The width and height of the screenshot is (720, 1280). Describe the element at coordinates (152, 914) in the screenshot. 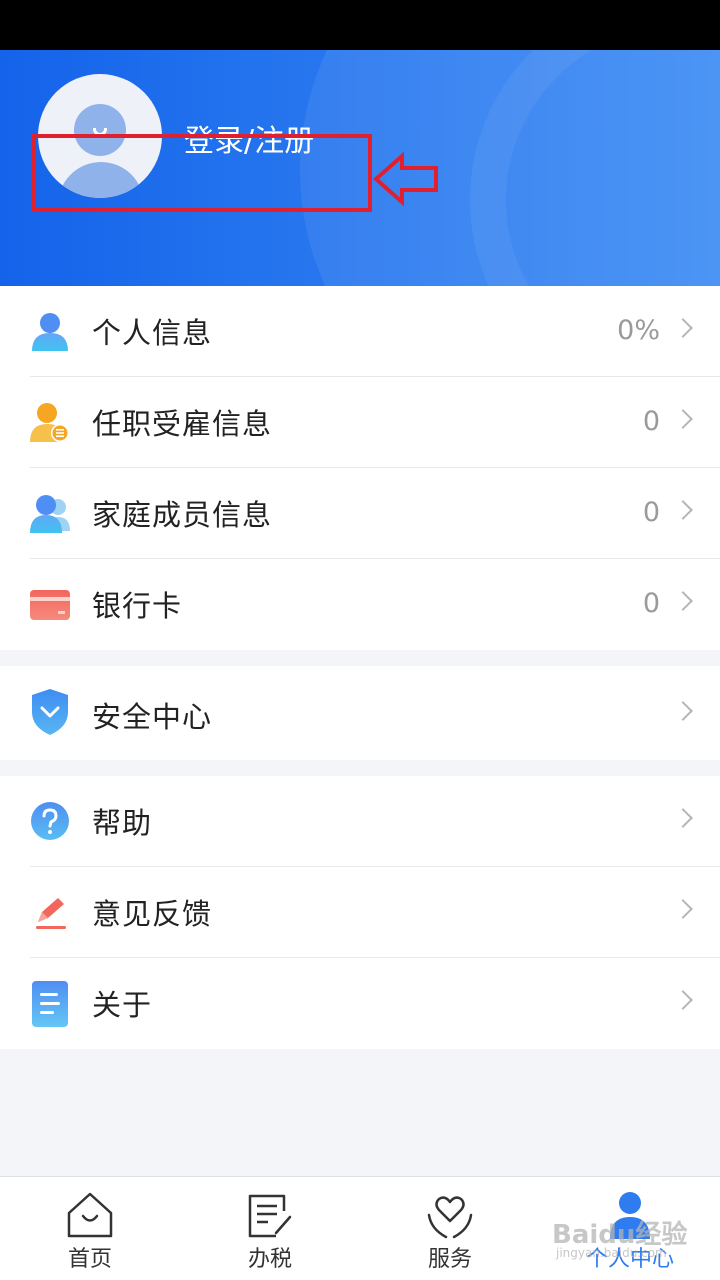

I see `menu-item-label: 意见反馈` at that location.